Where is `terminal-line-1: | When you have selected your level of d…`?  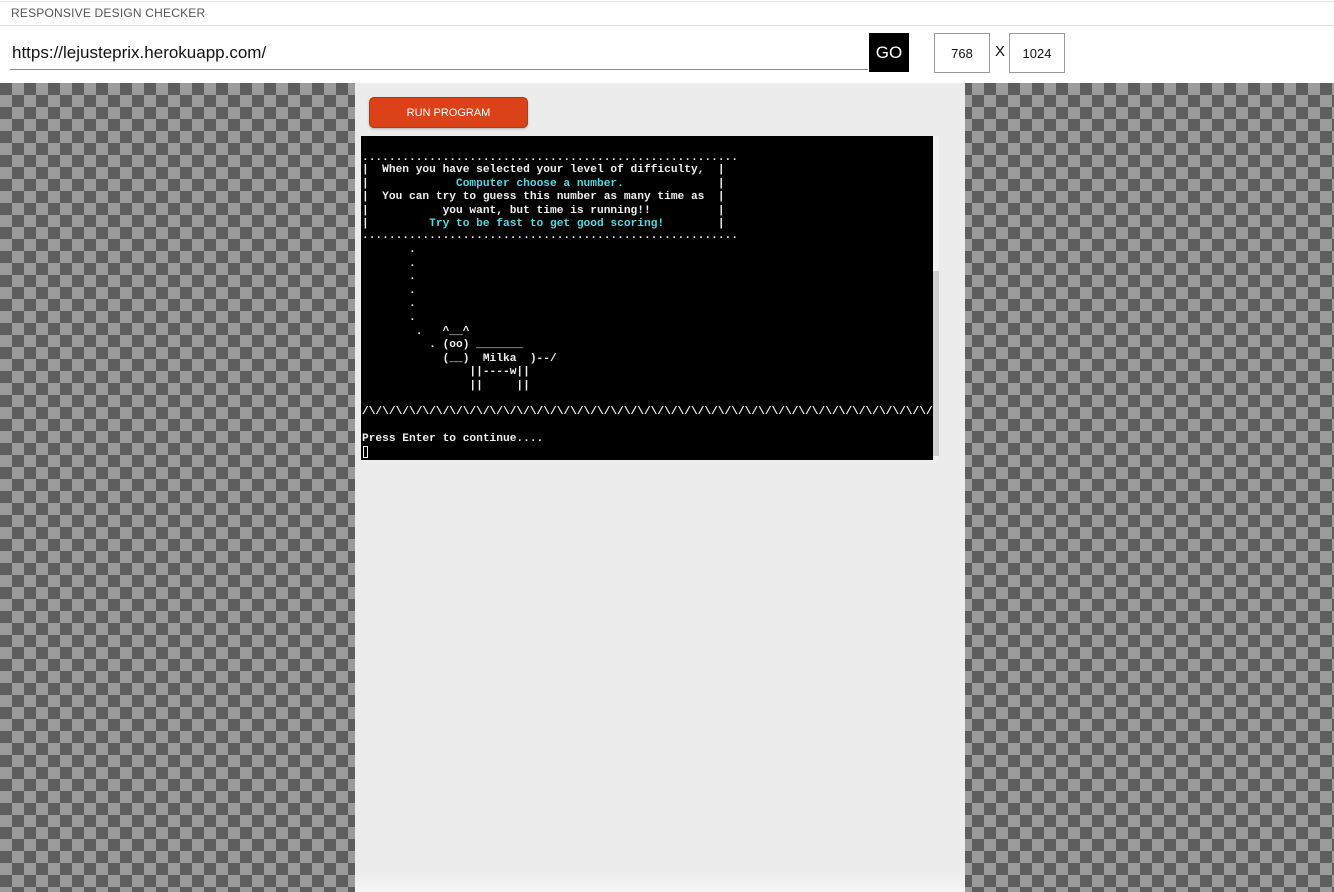 terminal-line-1: | When you have selected your level of d… is located at coordinates (543, 170).